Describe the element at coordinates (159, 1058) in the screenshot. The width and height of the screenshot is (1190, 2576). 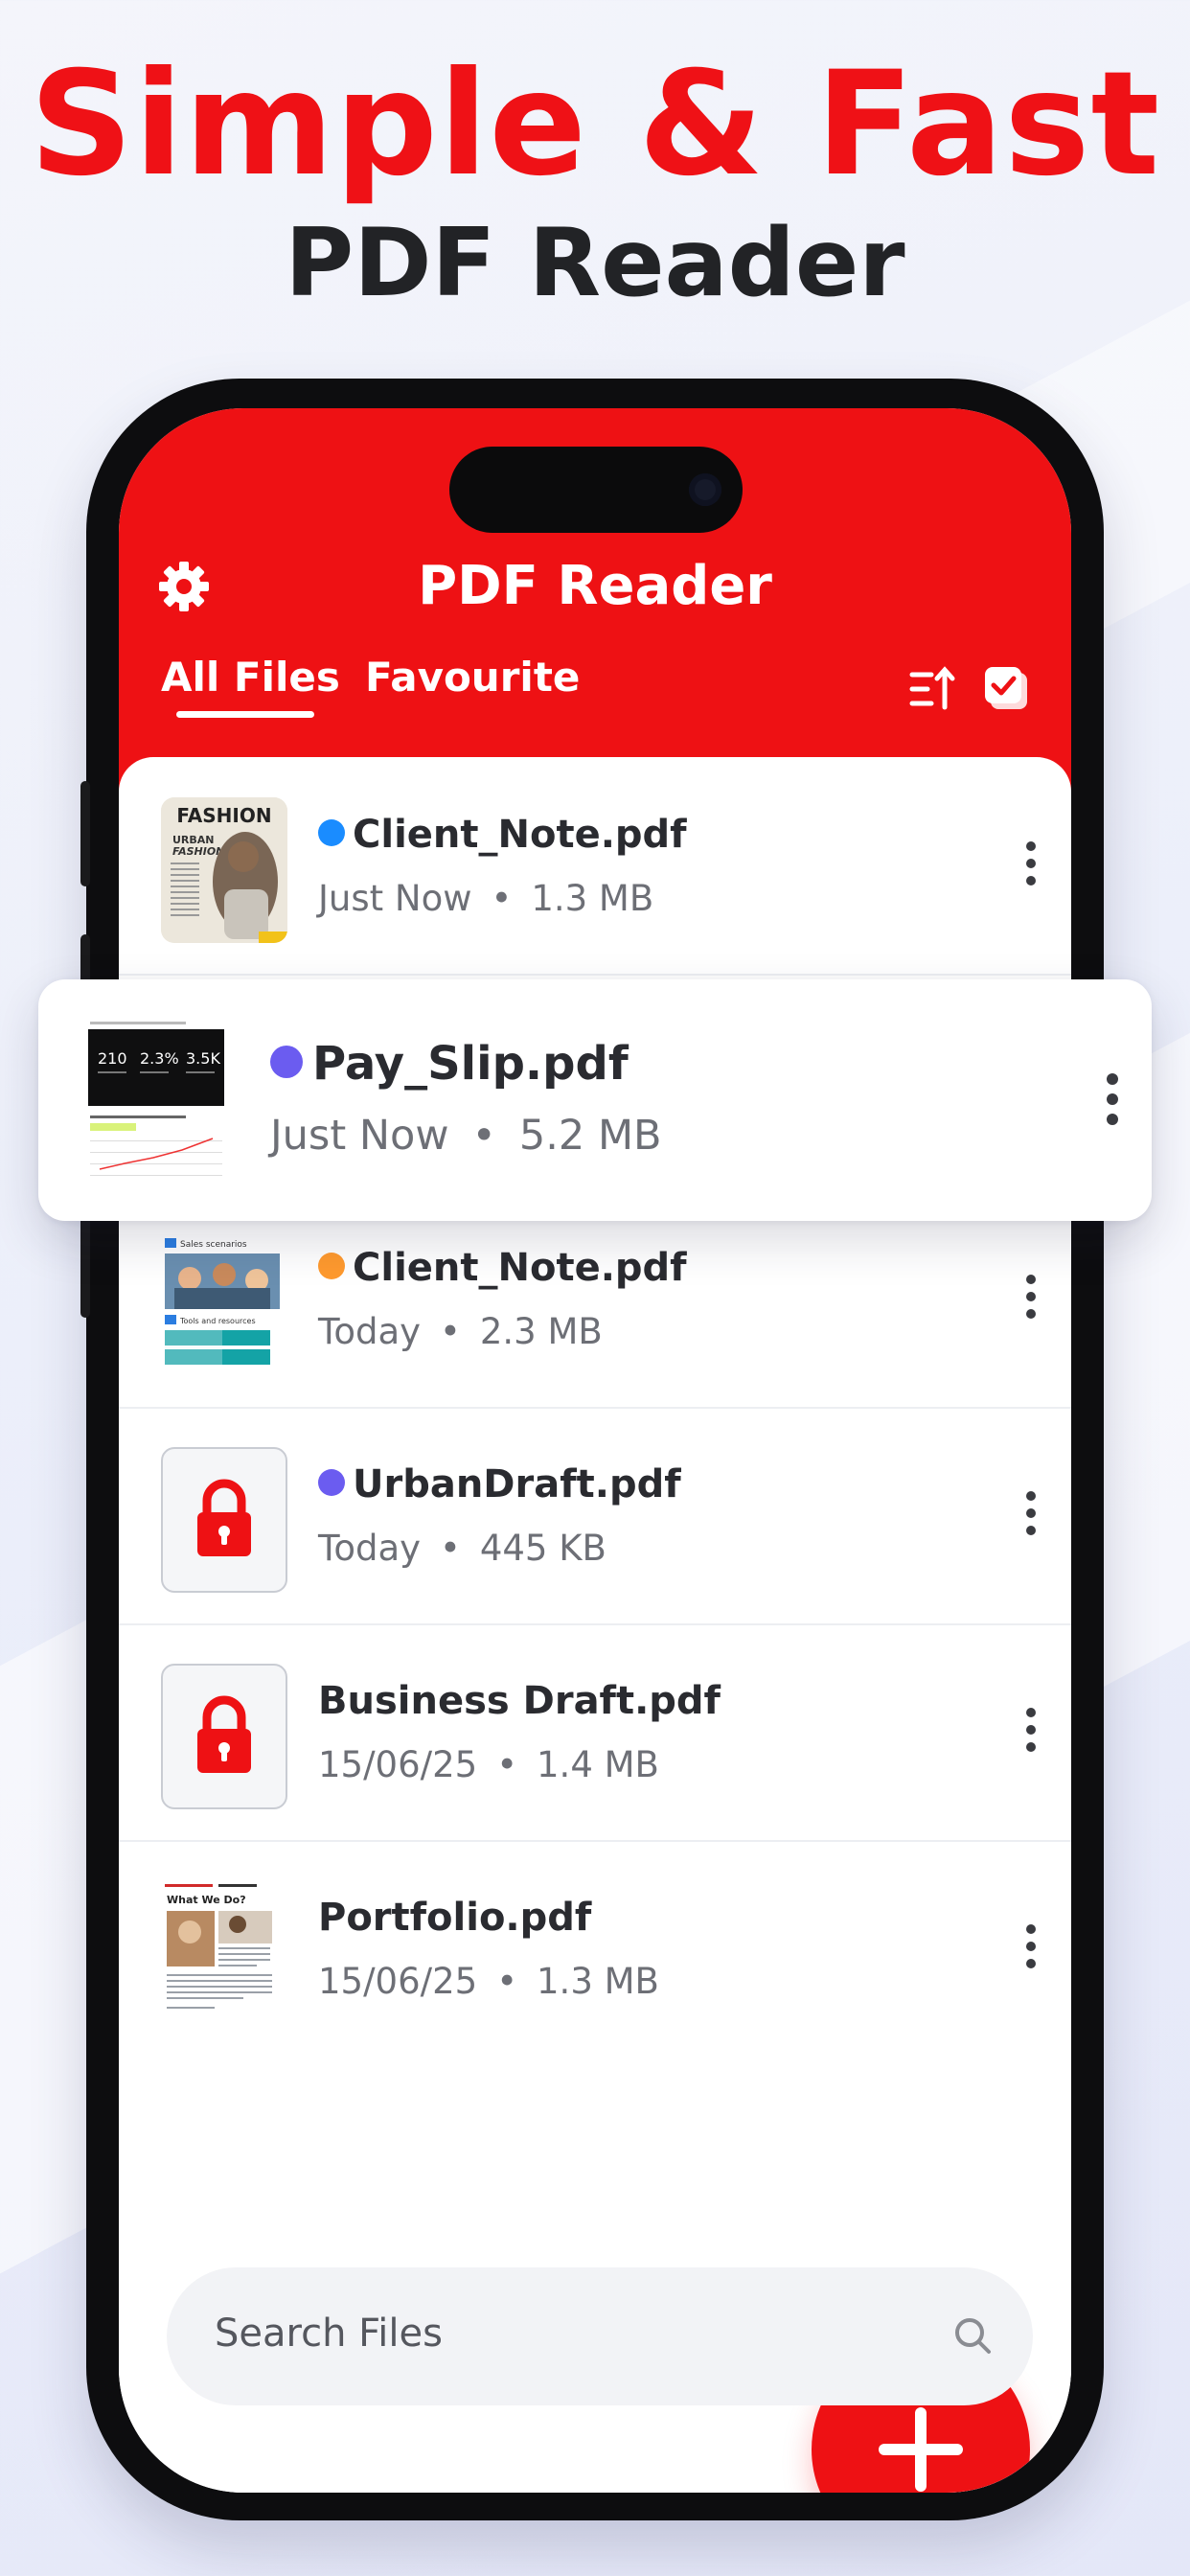
I see `svg-text: 2.3%` at that location.